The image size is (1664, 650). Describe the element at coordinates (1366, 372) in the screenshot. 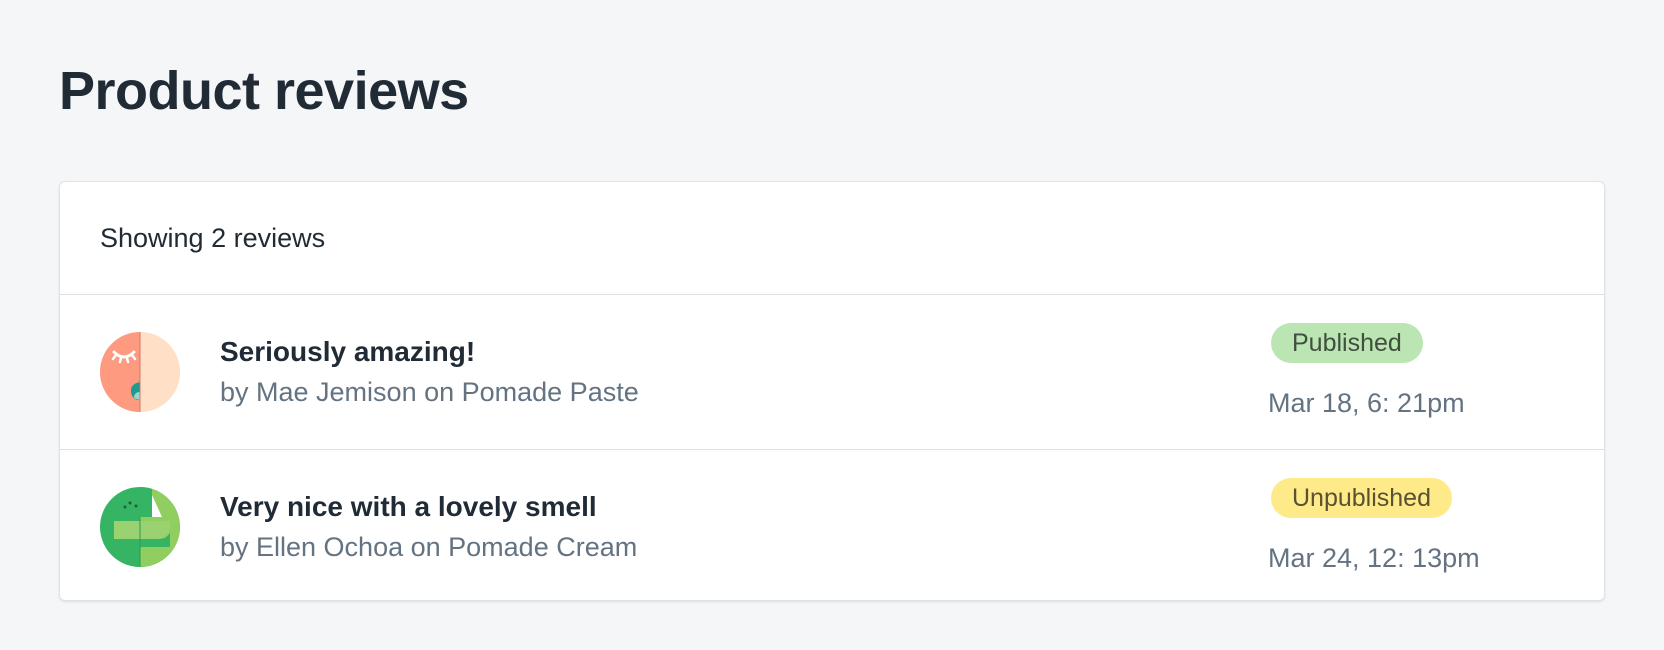

I see `review-status-group: Published Mar 18, 6: 21pm` at that location.